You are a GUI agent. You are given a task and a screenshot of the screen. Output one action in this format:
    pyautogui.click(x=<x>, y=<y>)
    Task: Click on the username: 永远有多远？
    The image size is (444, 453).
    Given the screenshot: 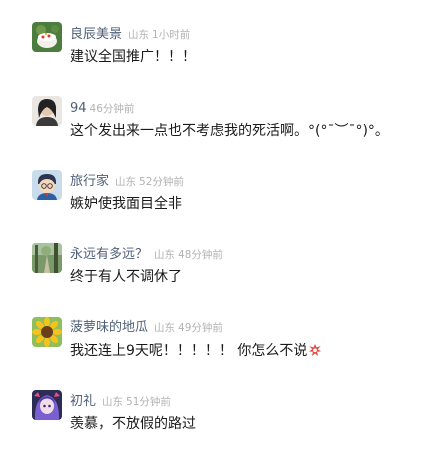 What is the action you would take?
    pyautogui.click(x=109, y=254)
    